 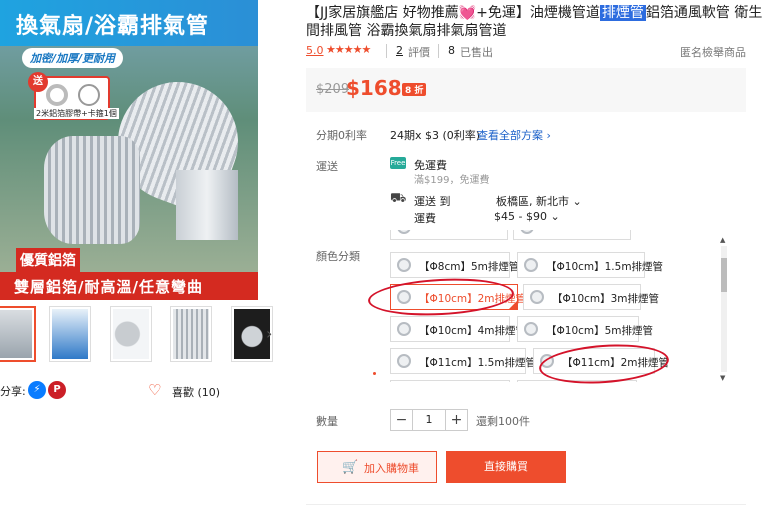 I want to click on hero-title: 換氣扇/浴霸排氣管, so click(x=113, y=26).